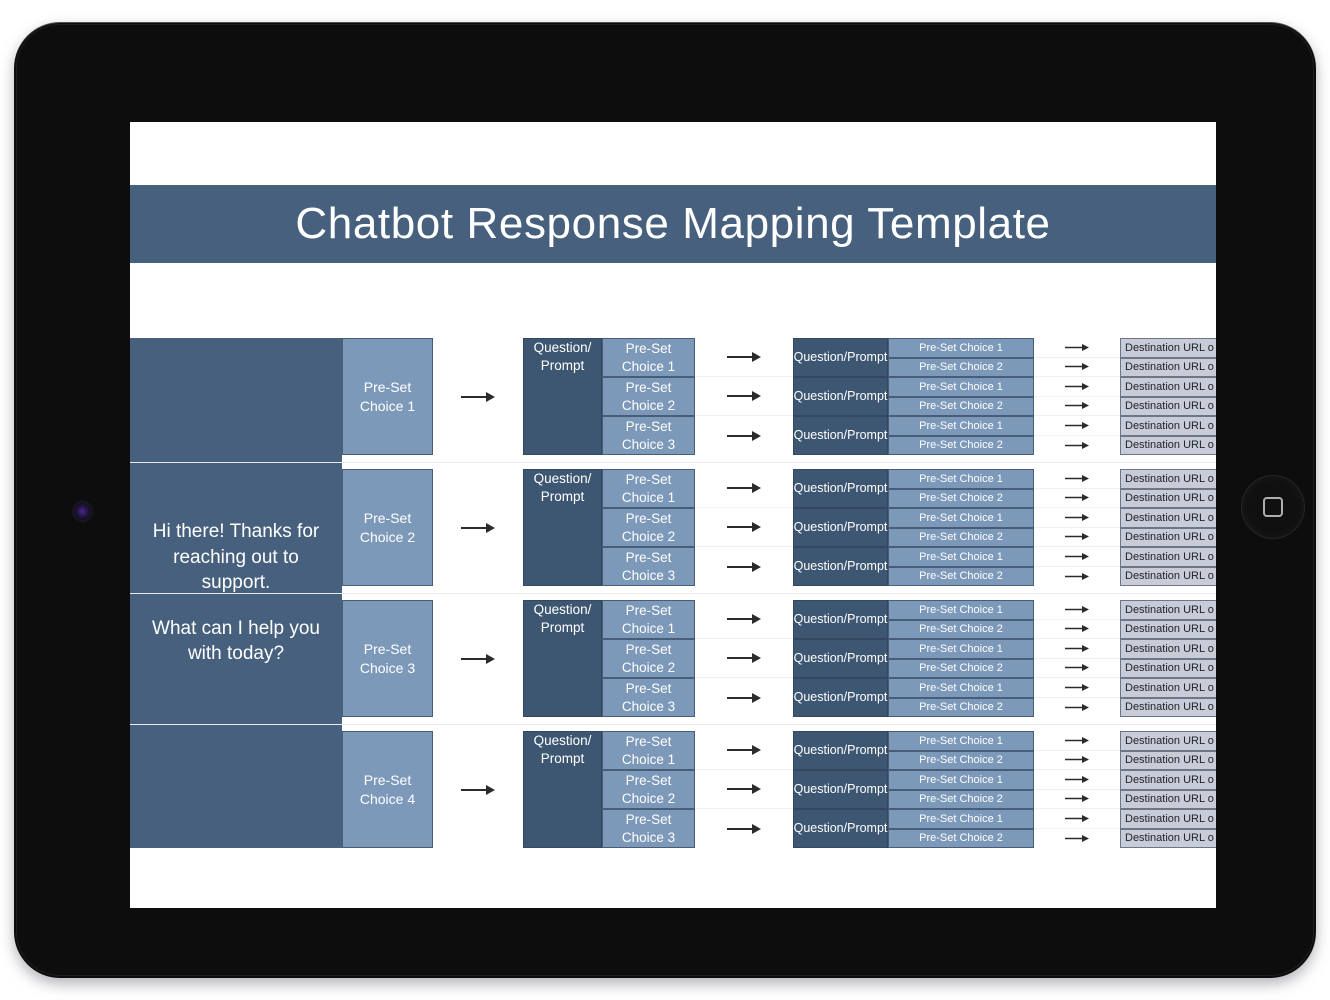 This screenshot has height=1000, width=1330. What do you see at coordinates (867, 789) in the screenshot?
I see `prompt-line-2: Prompt` at bounding box center [867, 789].